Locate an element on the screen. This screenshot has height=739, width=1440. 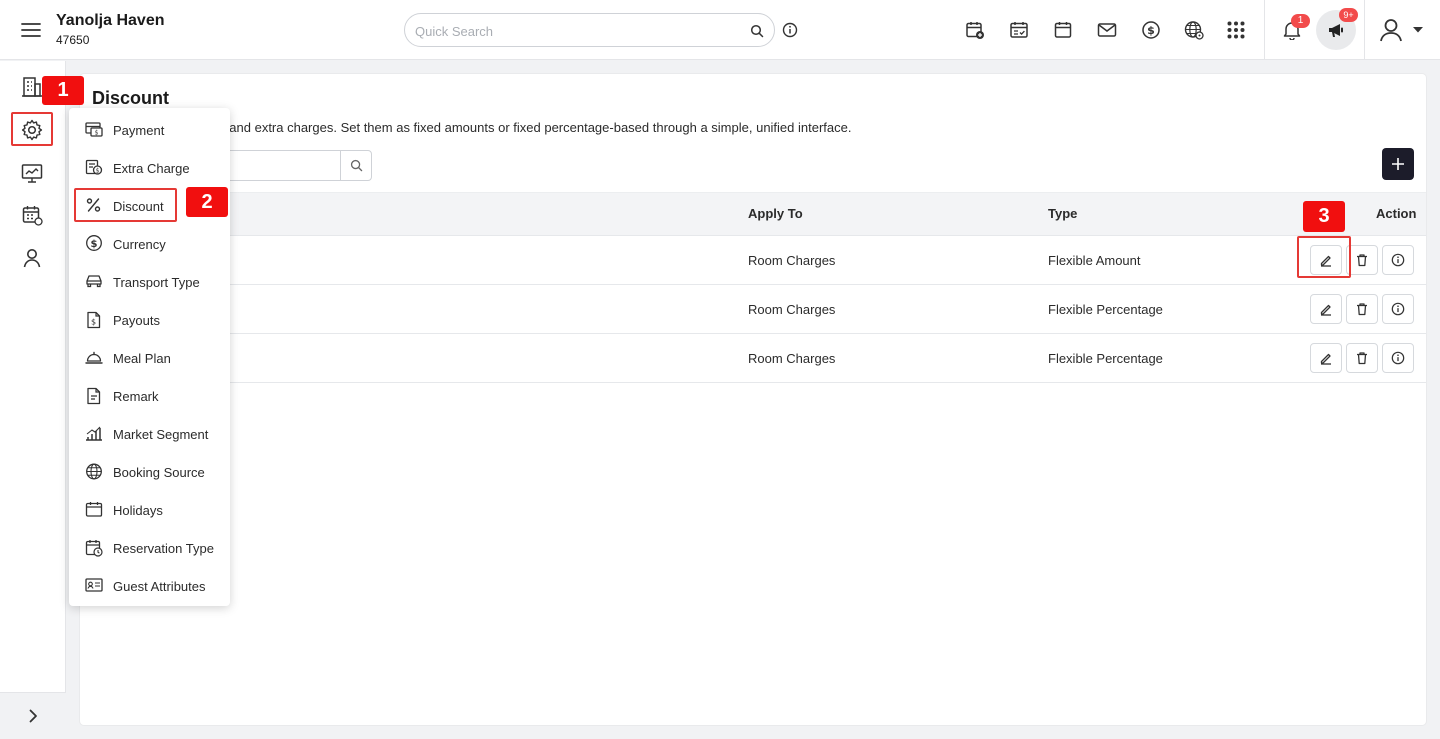
highlight-discount is located at coordinates (125, 205).